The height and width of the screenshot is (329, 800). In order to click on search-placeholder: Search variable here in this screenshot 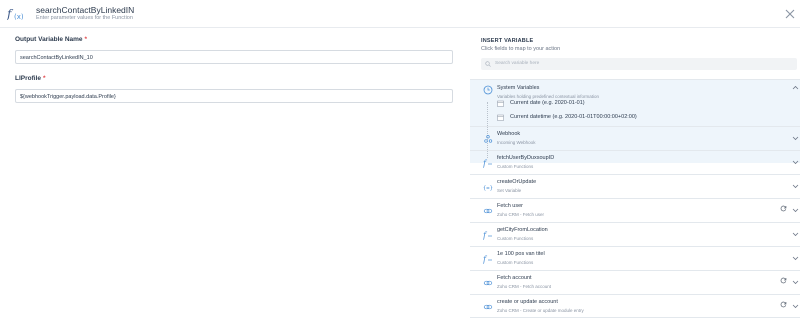, I will do `click(517, 63)`.